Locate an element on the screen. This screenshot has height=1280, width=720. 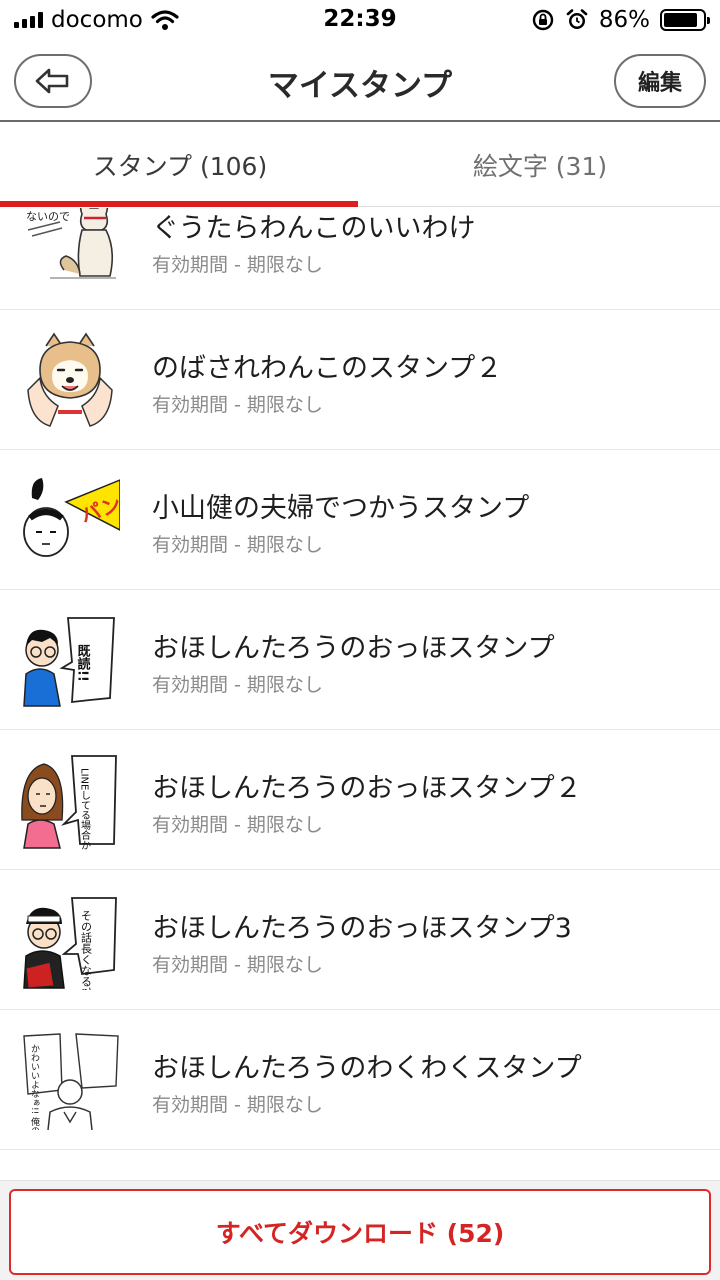
download-all-button: すべてダウンロード (52) is located at coordinates (360, 1232).